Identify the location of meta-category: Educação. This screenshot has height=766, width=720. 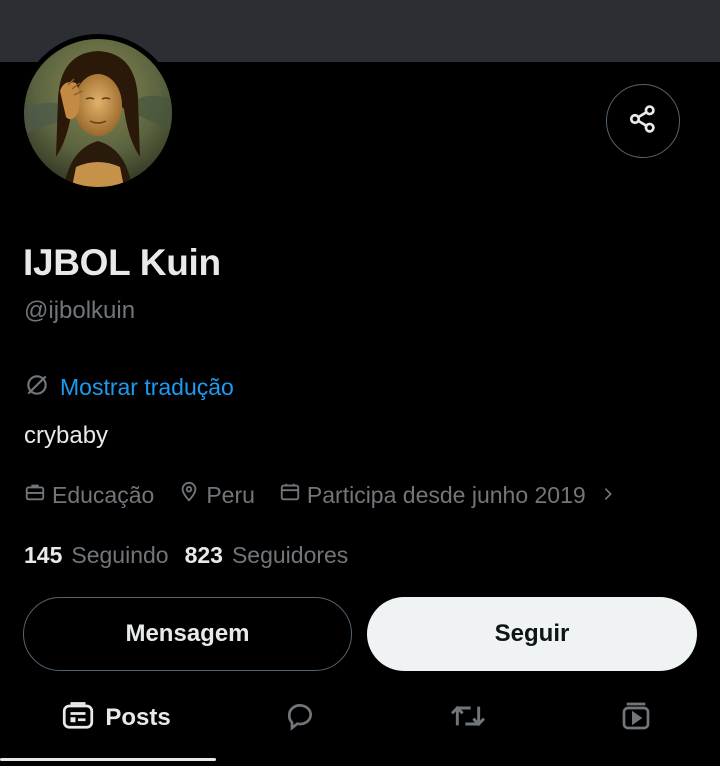
(89, 495).